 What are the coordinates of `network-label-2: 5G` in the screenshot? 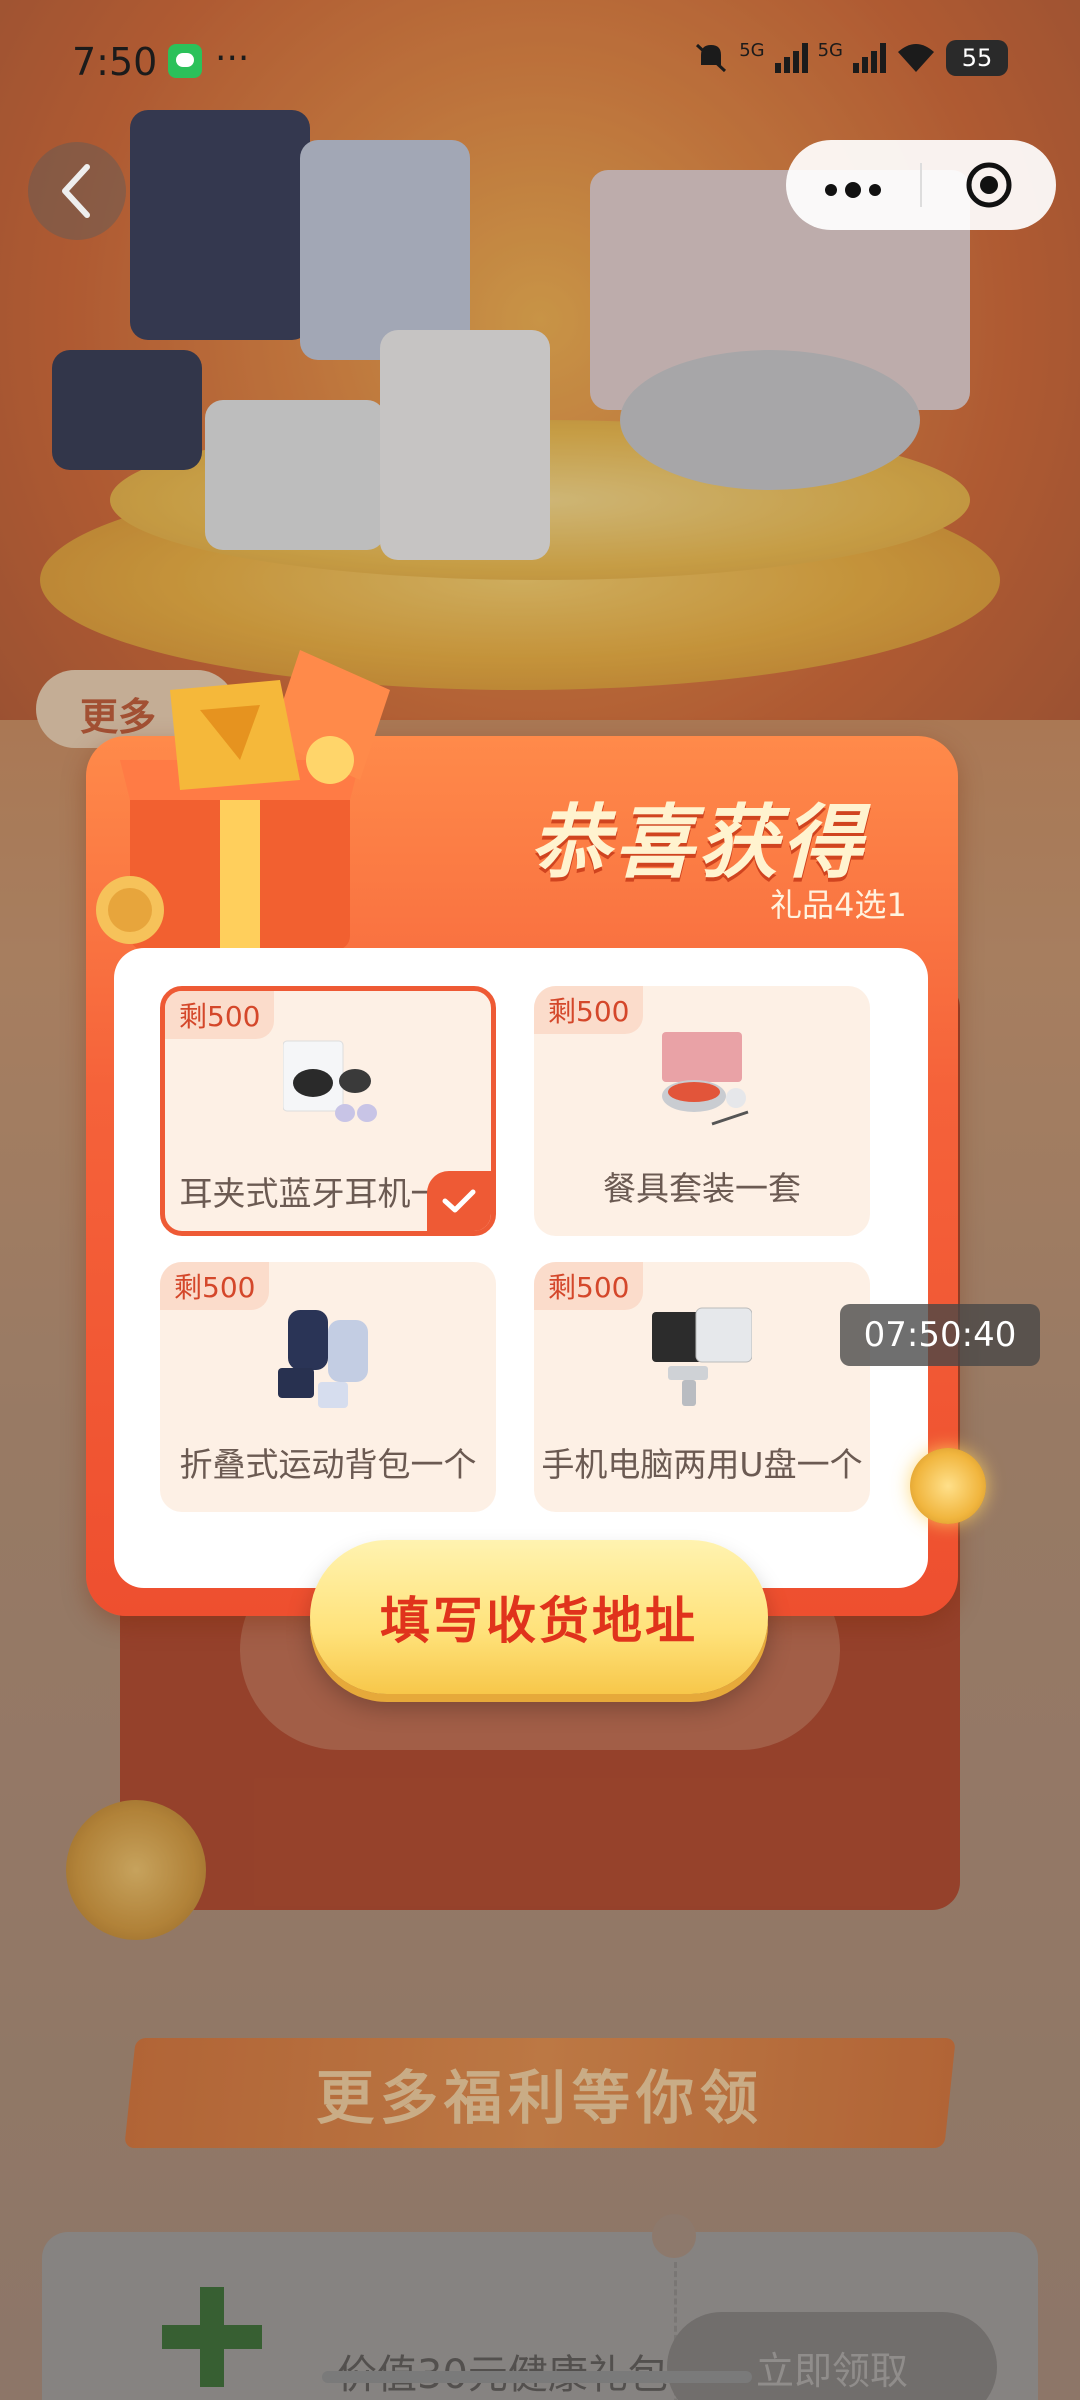 It's located at (830, 50).